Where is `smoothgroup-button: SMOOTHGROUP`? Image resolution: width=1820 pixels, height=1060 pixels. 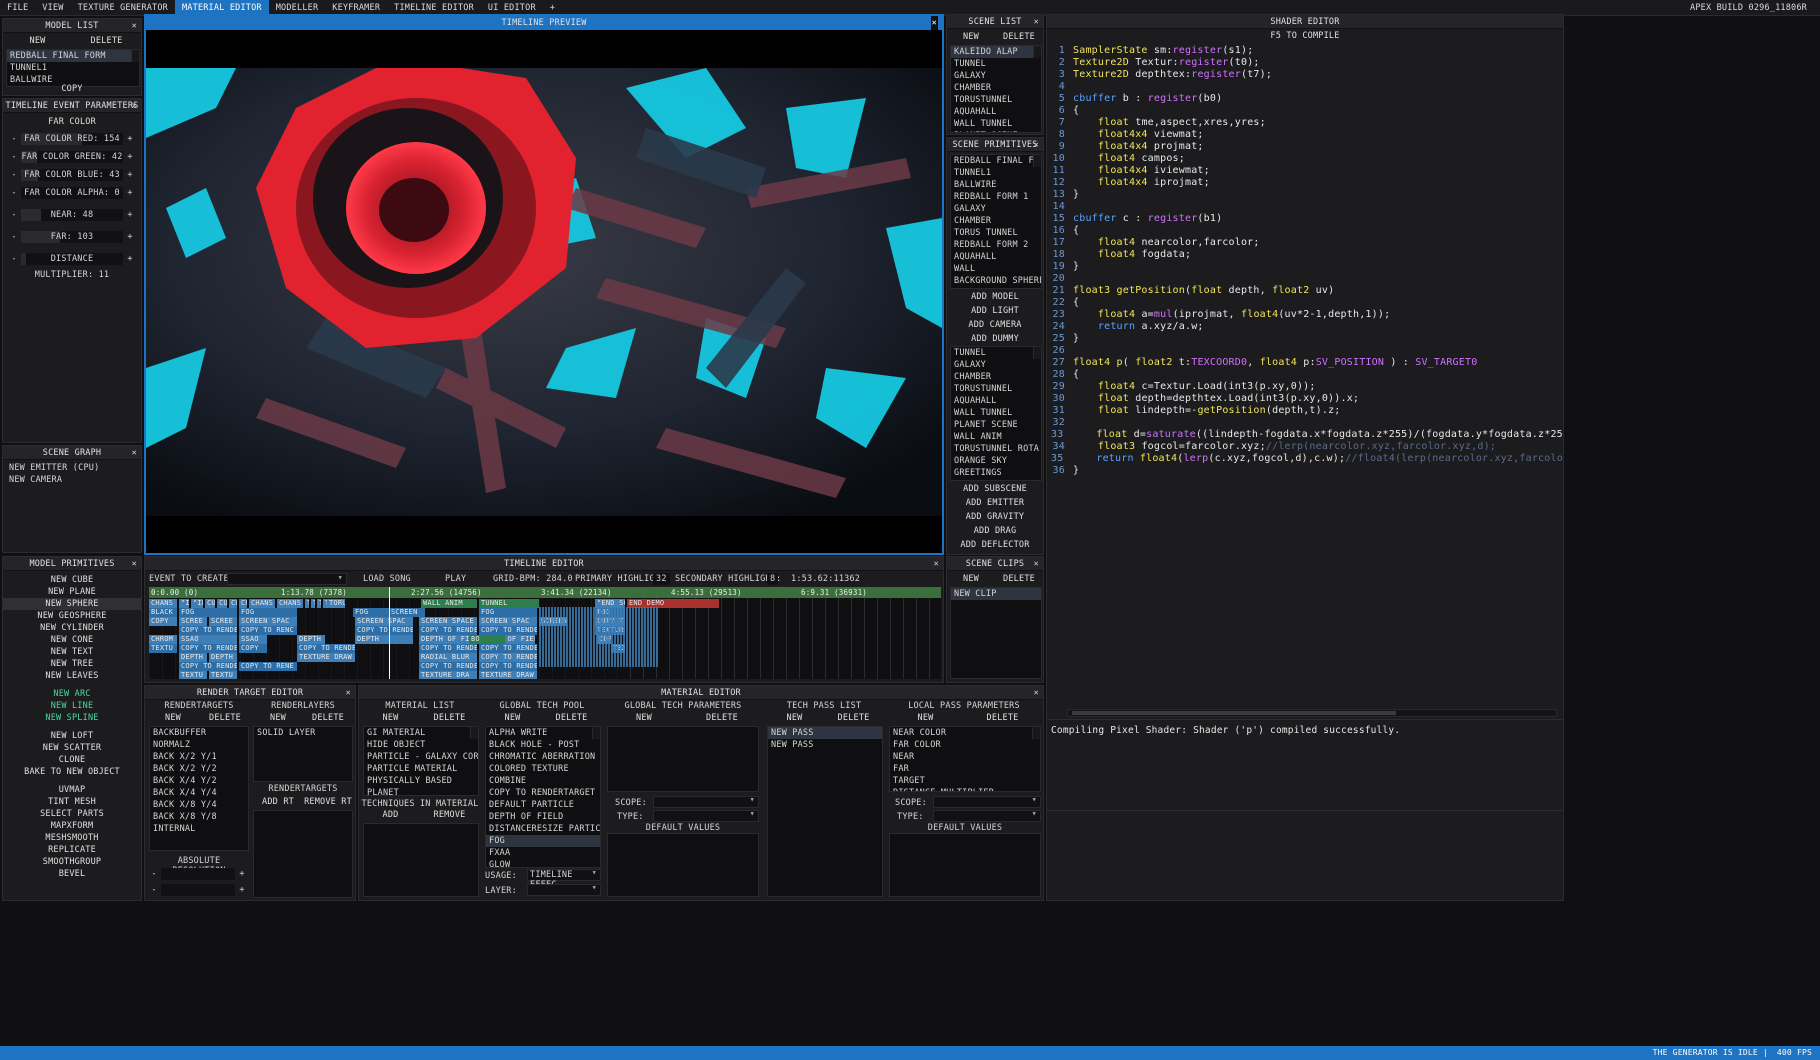
smoothgroup-button: SMOOTHGROUP is located at coordinates (72, 862).